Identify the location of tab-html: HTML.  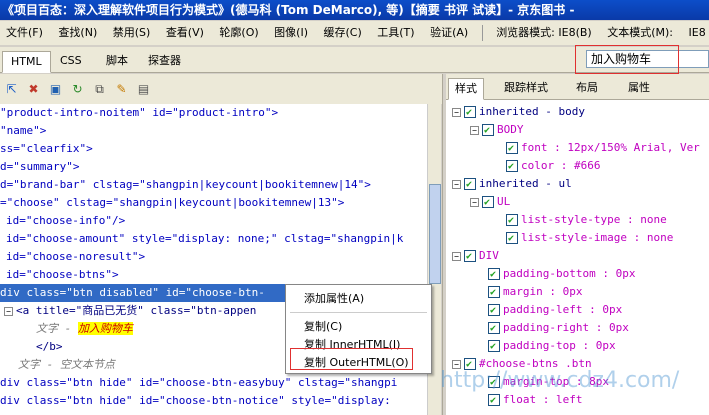
(26, 62).